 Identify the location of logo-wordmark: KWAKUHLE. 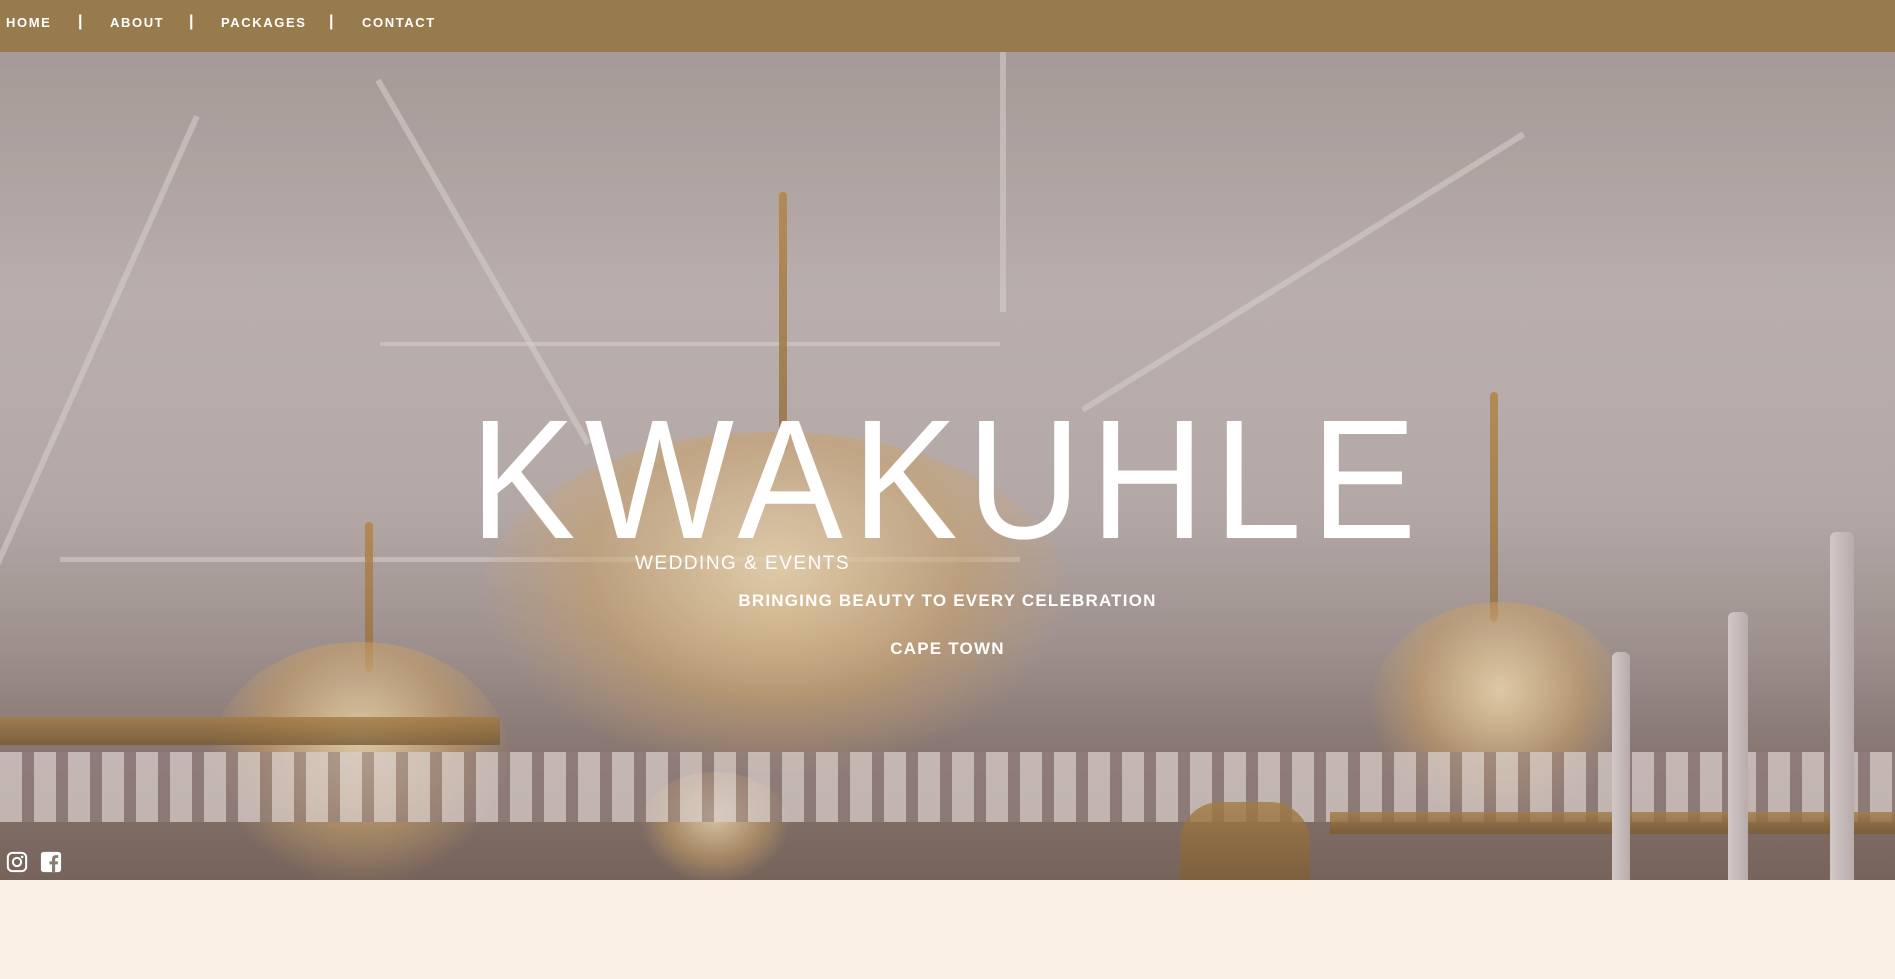
(948, 480).